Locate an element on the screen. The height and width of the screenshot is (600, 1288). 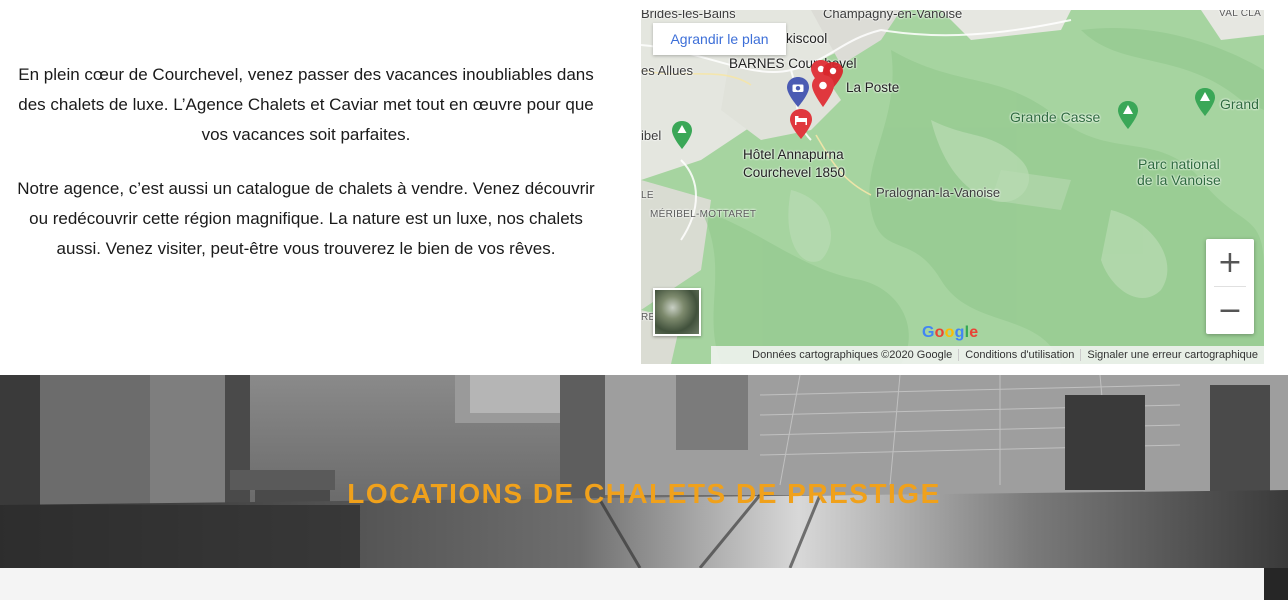
map-label-laposte: La Poste is located at coordinates (873, 87).